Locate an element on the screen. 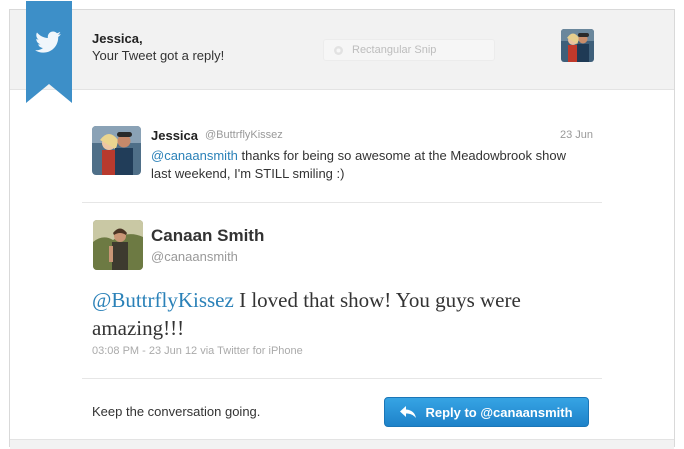  original-tweet-date: 23 Jun is located at coordinates (576, 135).